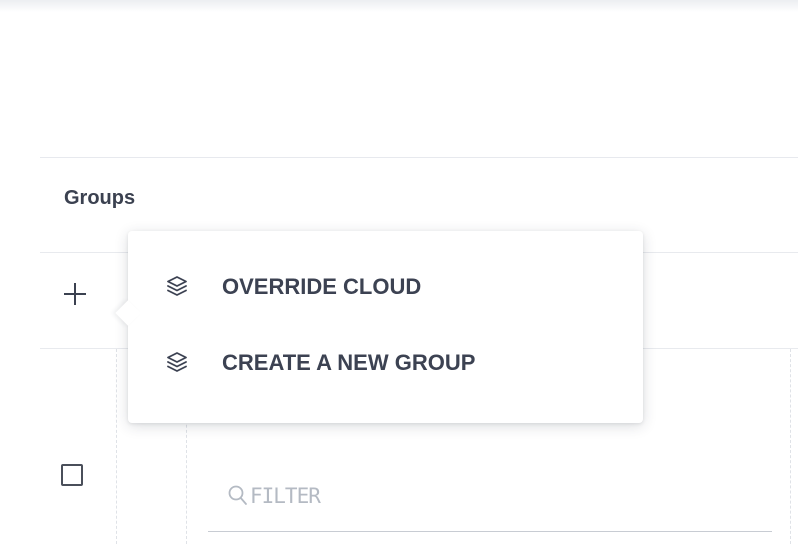 The height and width of the screenshot is (544, 798). I want to click on plus-icon, so click(75, 294).